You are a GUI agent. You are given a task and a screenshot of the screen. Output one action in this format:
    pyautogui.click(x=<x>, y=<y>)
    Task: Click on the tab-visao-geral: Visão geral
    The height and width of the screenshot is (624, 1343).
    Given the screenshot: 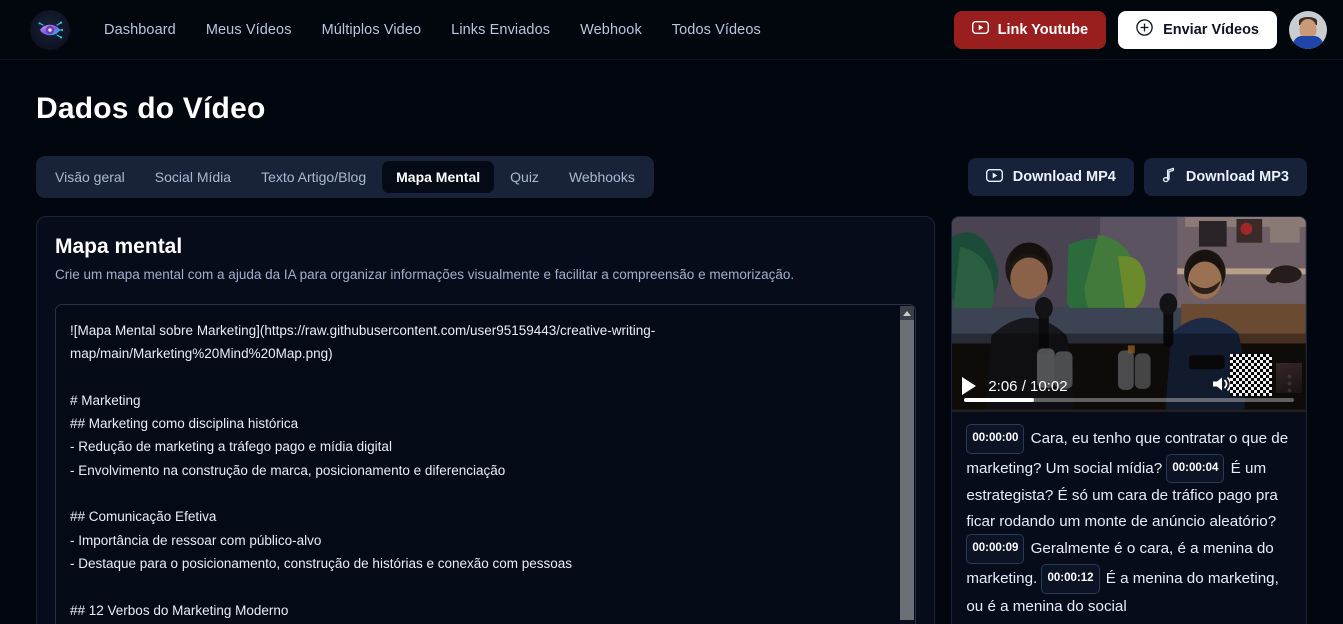 What is the action you would take?
    pyautogui.click(x=90, y=177)
    